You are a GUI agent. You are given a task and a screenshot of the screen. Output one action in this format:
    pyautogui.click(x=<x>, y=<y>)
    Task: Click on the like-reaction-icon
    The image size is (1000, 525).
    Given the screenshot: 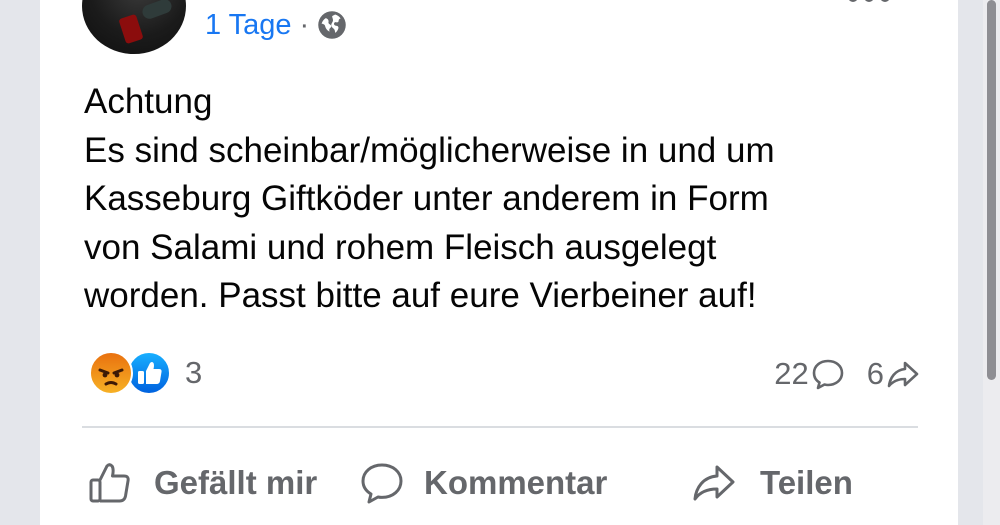 What is the action you would take?
    pyautogui.click(x=149, y=373)
    